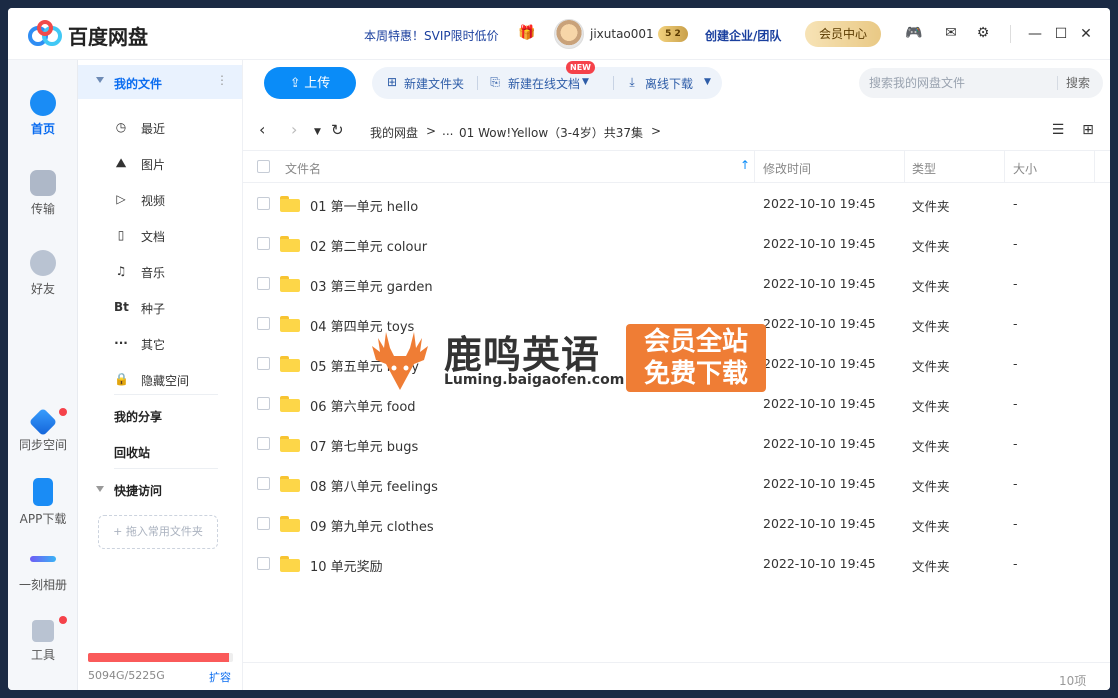  Describe the element at coordinates (434, 83) in the screenshot. I see `new-folder-button: 新建文件夹` at that location.